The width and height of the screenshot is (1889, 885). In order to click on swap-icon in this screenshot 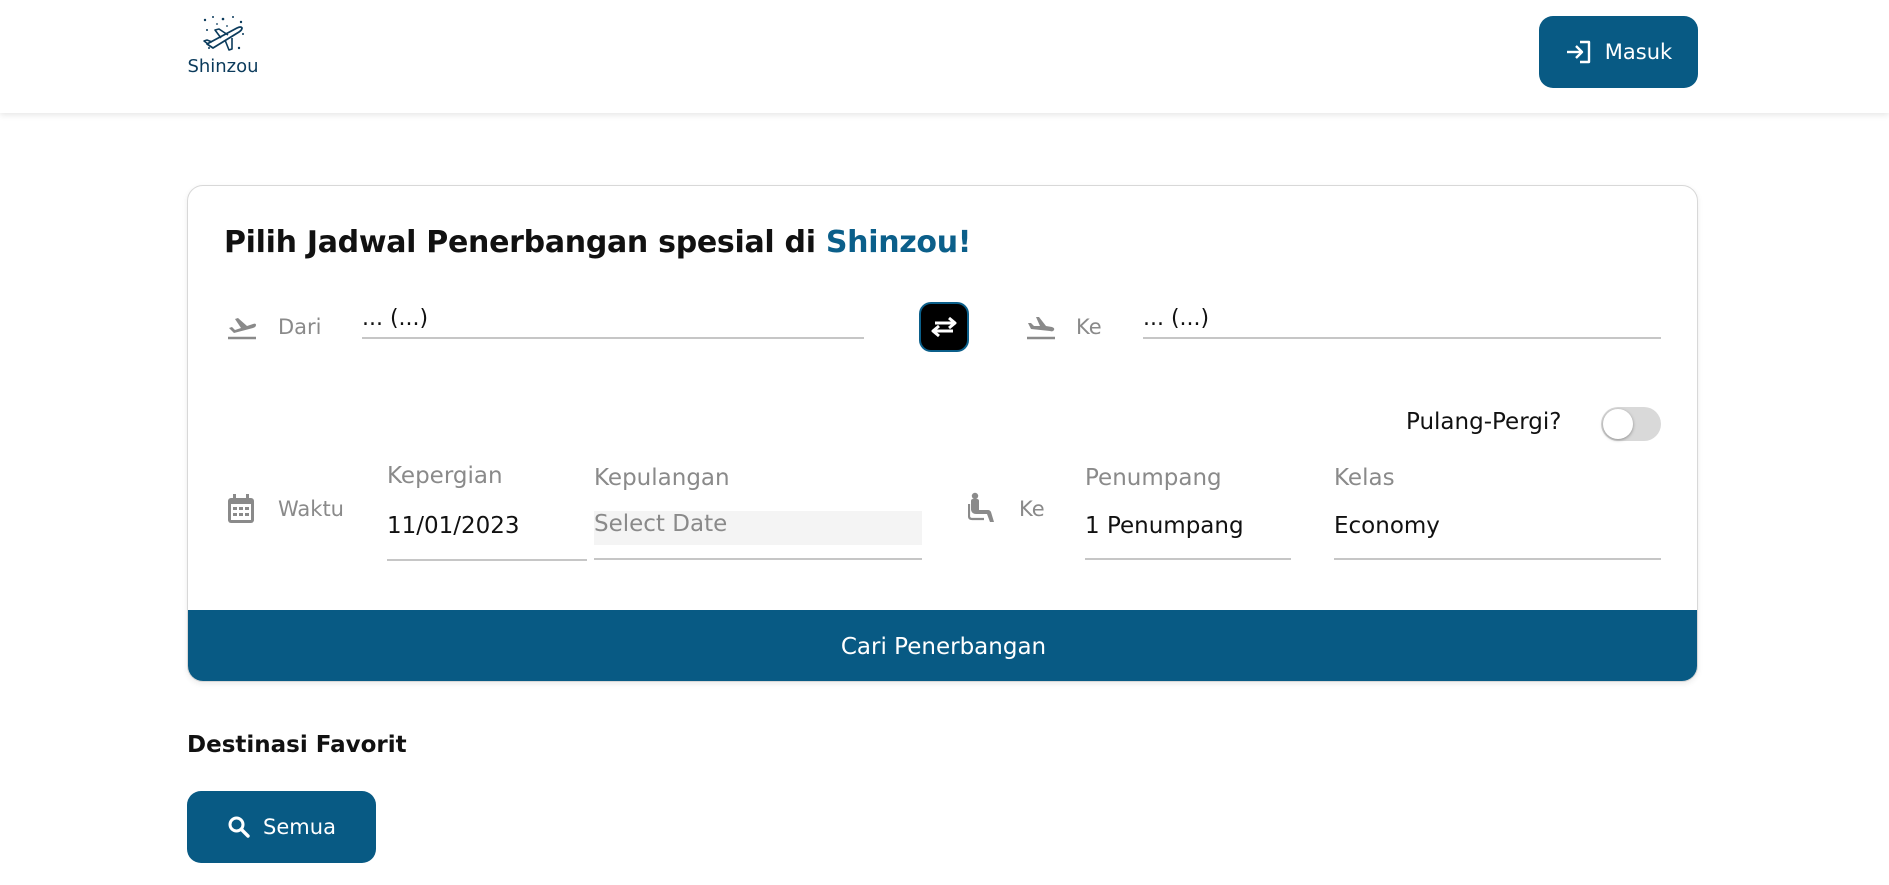, I will do `click(944, 327)`.